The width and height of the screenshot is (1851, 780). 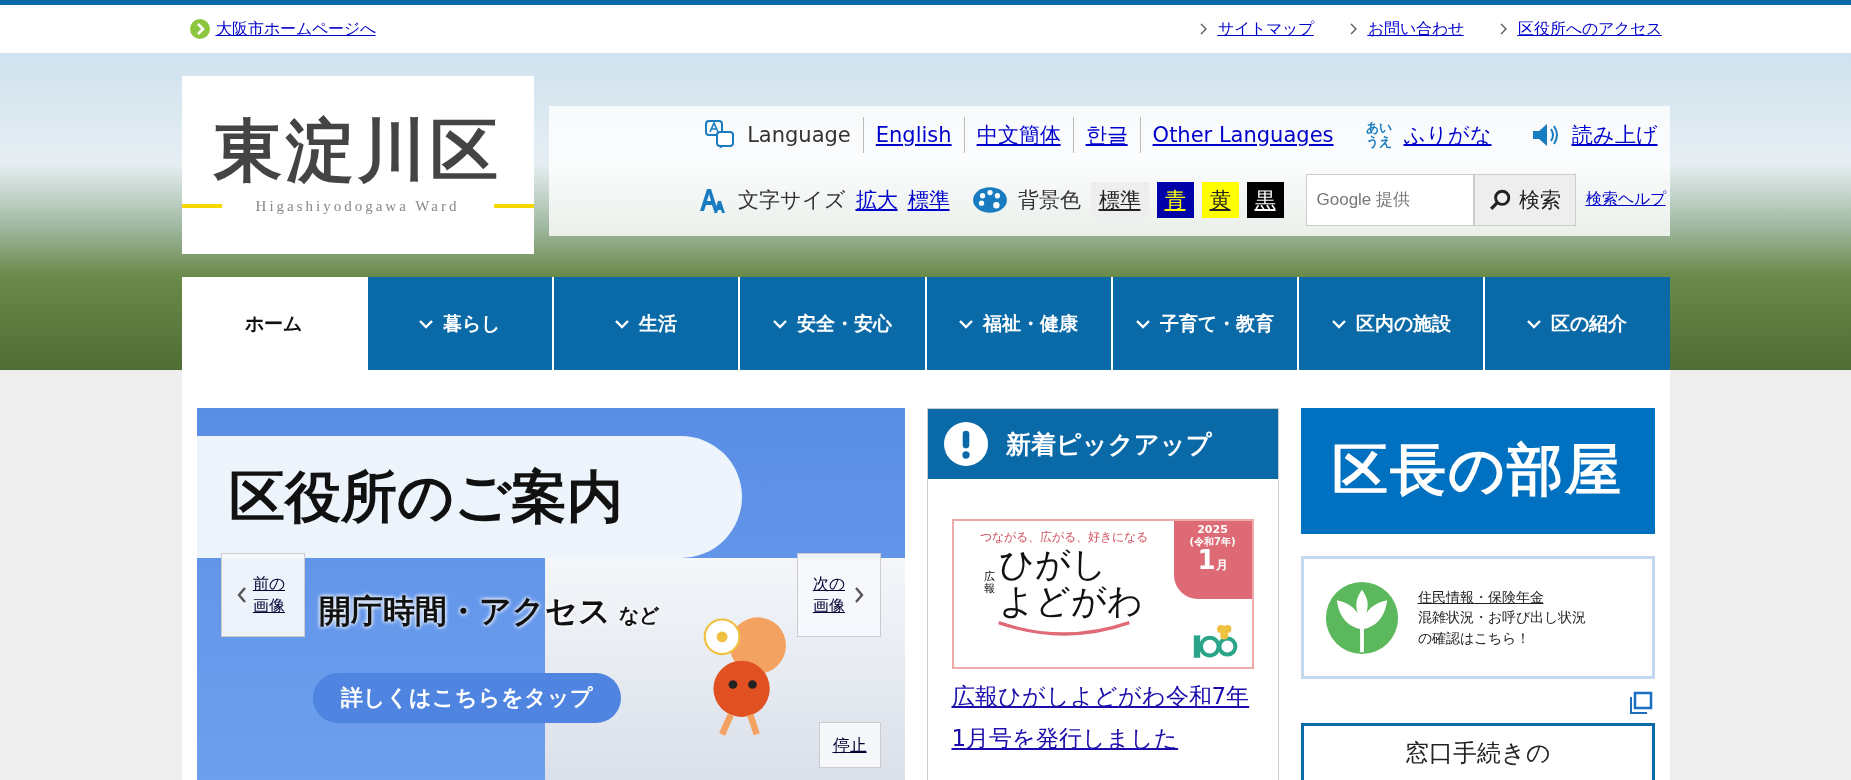 What do you see at coordinates (1063, 537) in the screenshot?
I see `banner-tagline: つながる、広がる、好きになる` at bounding box center [1063, 537].